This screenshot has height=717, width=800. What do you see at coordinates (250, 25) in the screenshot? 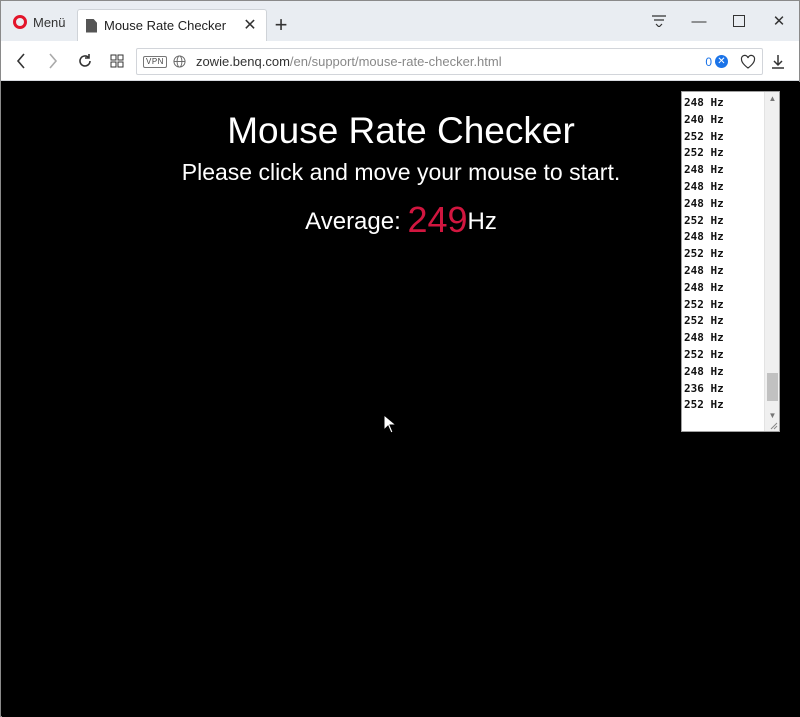
I see `close-tab-icon: ✕` at bounding box center [250, 25].